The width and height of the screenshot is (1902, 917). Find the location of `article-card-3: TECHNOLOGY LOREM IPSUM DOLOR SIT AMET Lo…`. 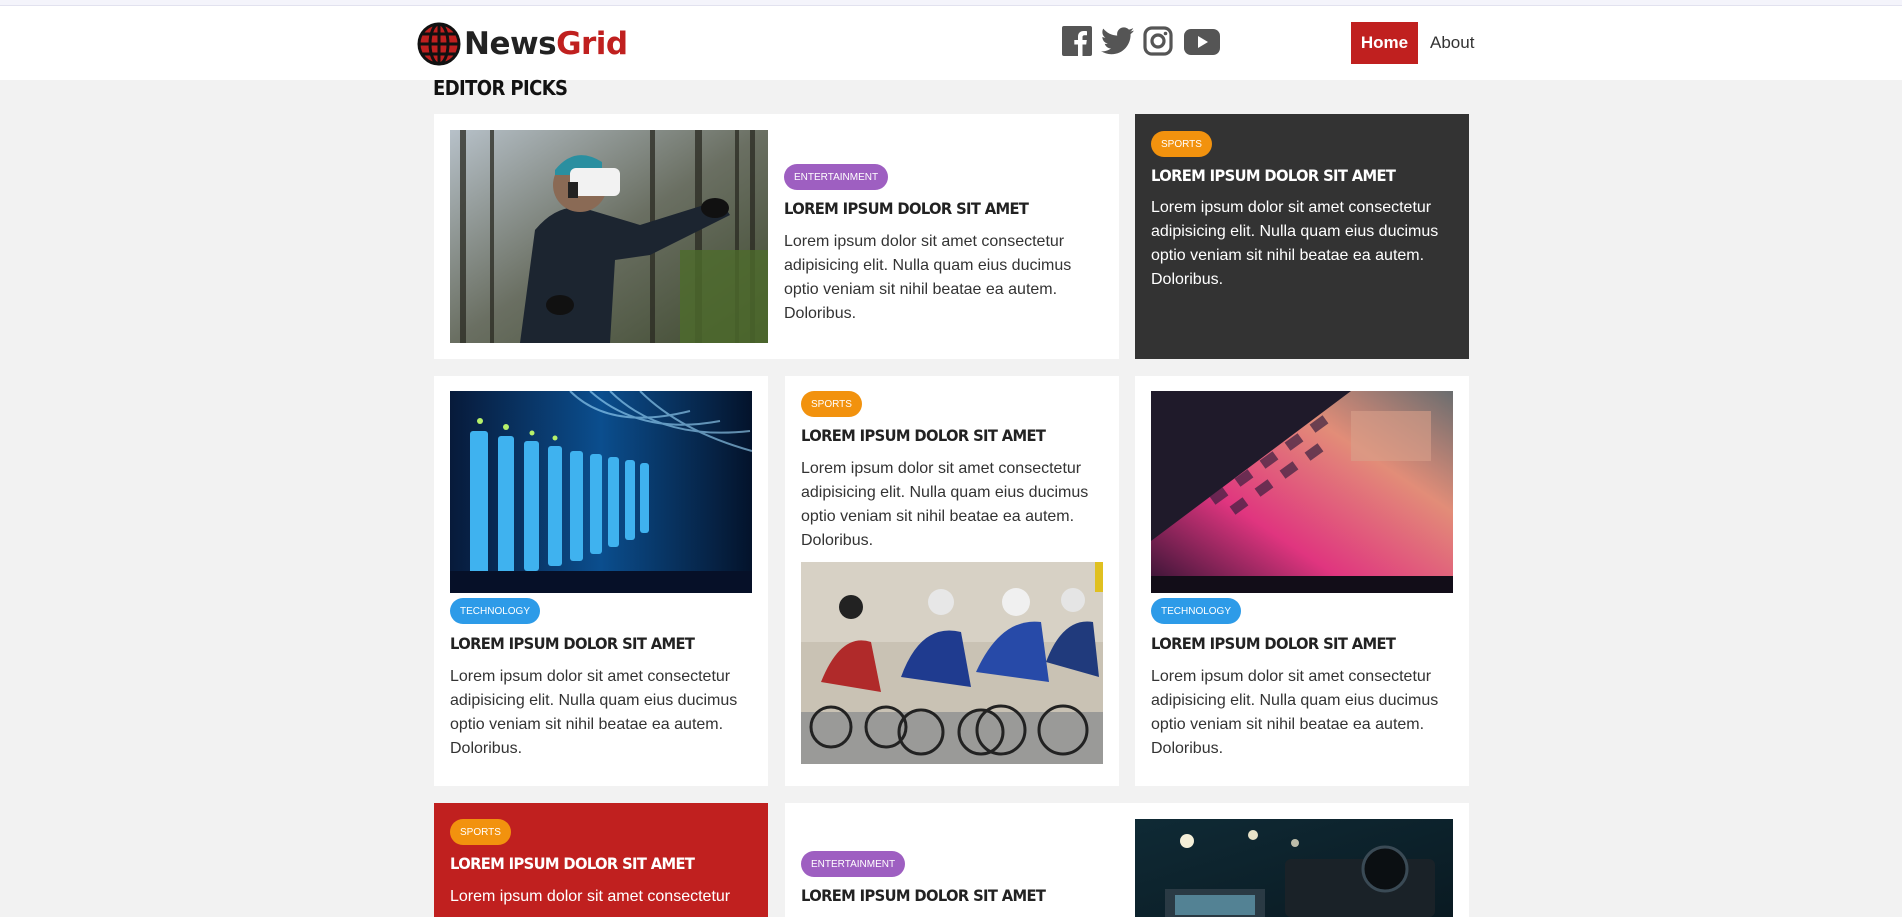

article-card-3: TECHNOLOGY LOREM IPSUM DOLOR SIT AMET Lo… is located at coordinates (601, 581).